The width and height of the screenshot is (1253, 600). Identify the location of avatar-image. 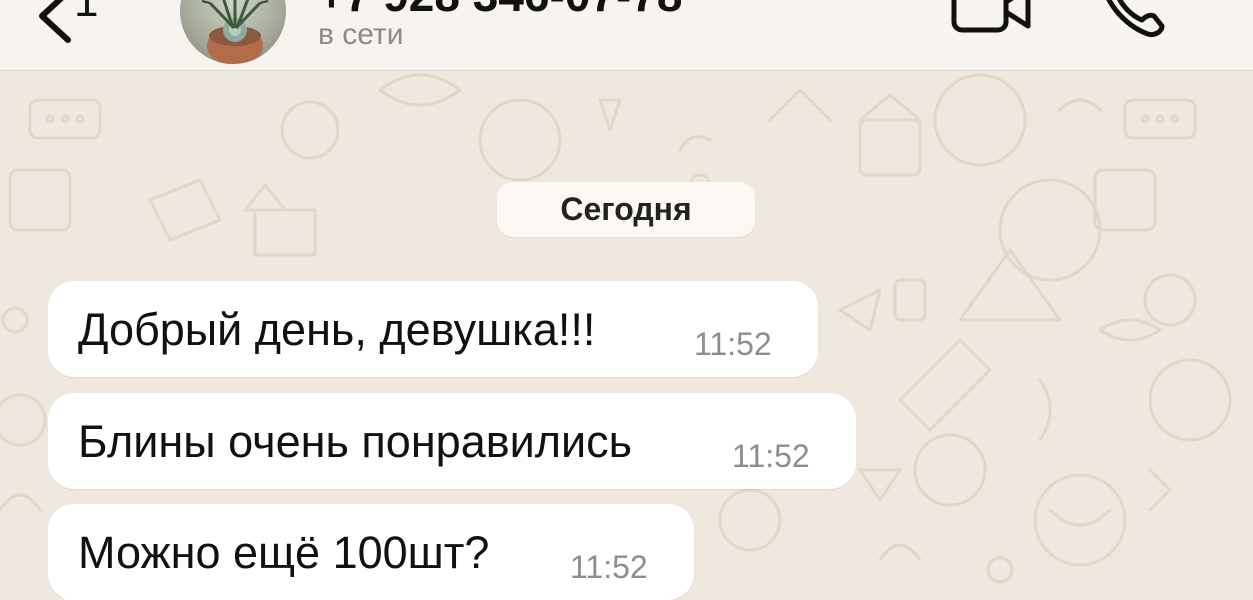
(235, 32).